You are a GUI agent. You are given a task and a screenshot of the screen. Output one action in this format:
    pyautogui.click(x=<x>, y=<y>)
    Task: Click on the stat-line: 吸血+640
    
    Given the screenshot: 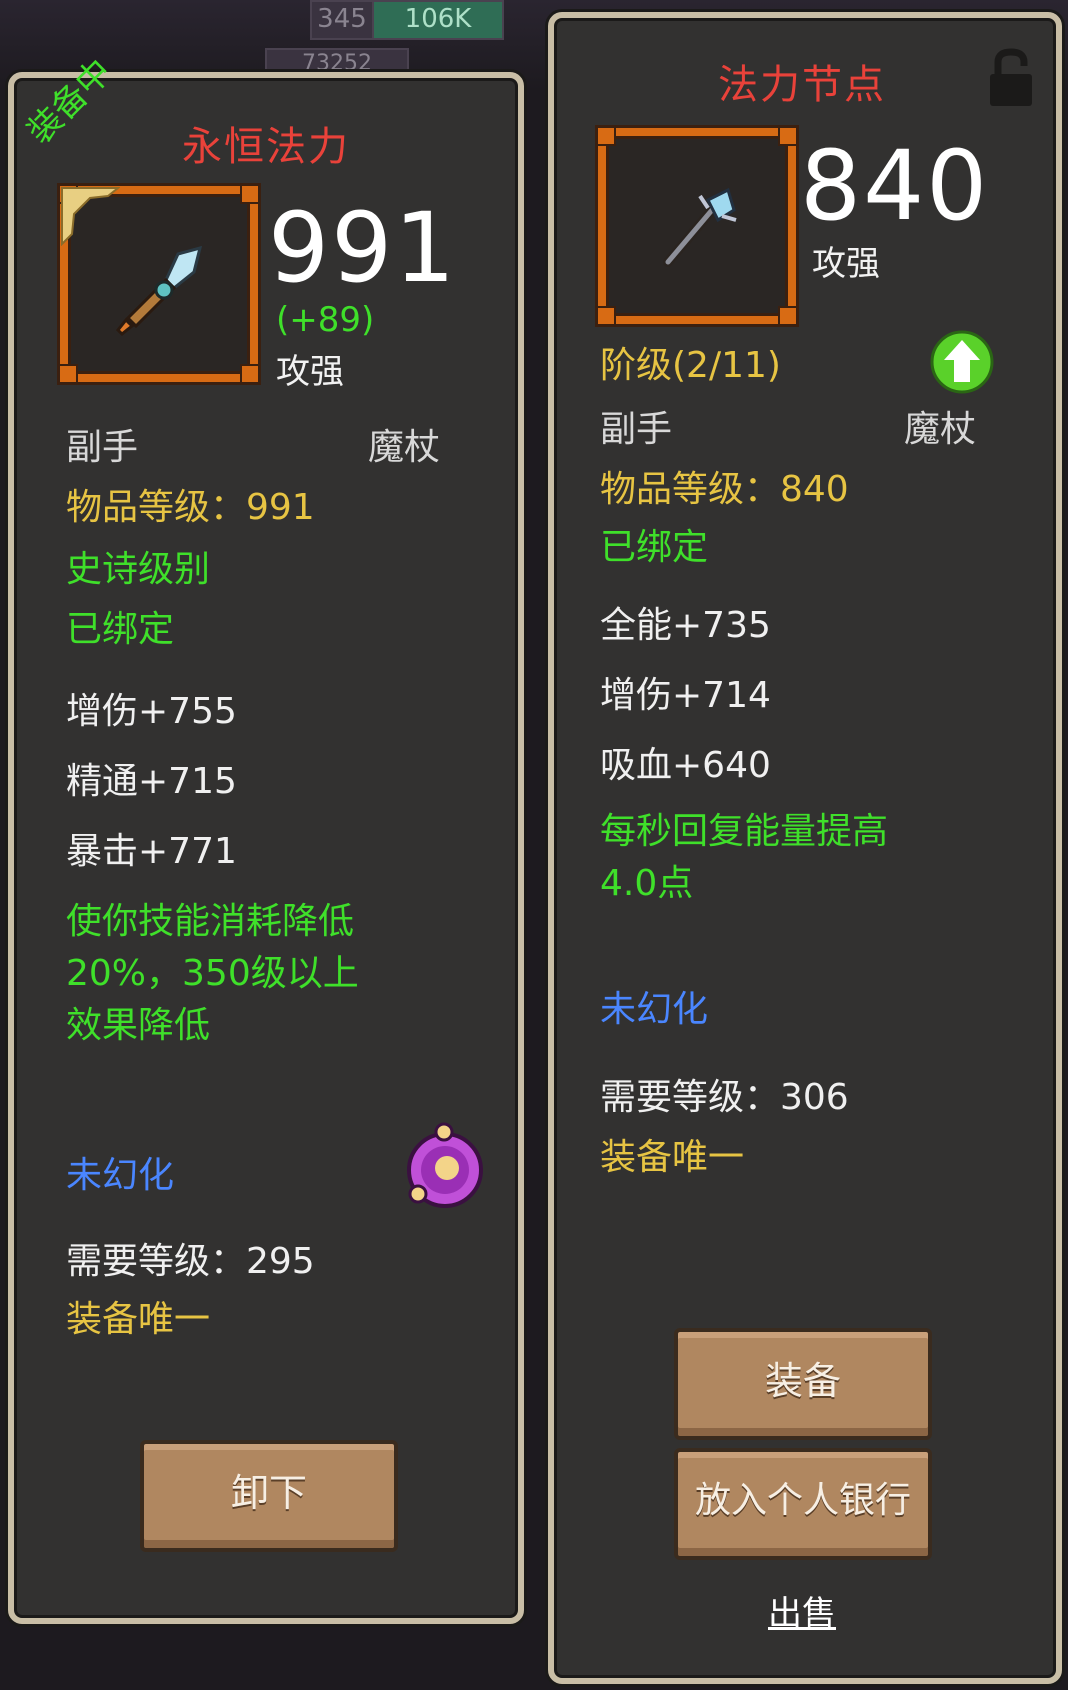 What is the action you would take?
    pyautogui.click(x=685, y=765)
    